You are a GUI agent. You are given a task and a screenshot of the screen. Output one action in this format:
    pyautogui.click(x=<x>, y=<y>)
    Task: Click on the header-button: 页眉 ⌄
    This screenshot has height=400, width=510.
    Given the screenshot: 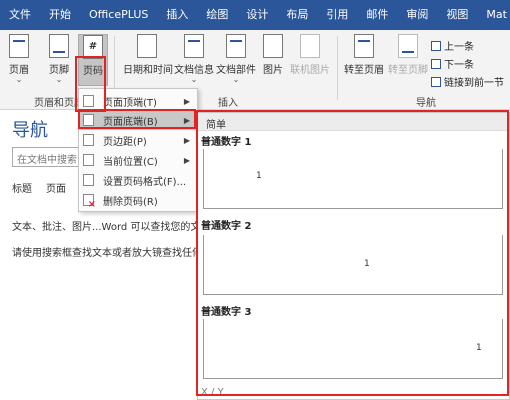 What is the action you would take?
    pyautogui.click(x=19, y=59)
    